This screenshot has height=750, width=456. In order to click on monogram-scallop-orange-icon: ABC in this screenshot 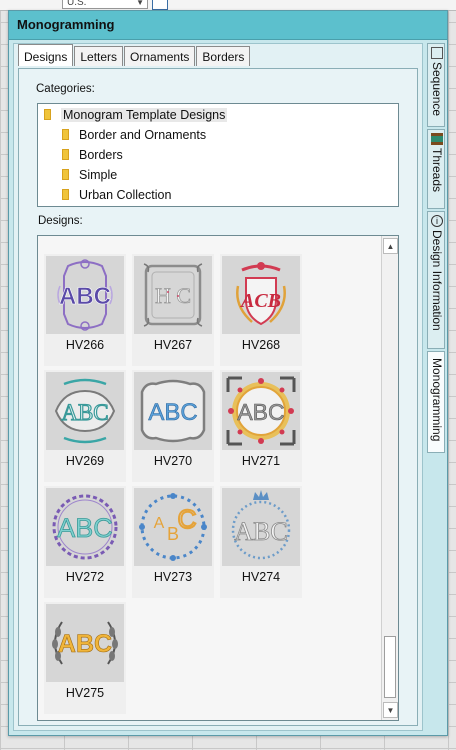, I will do `click(261, 411)`.